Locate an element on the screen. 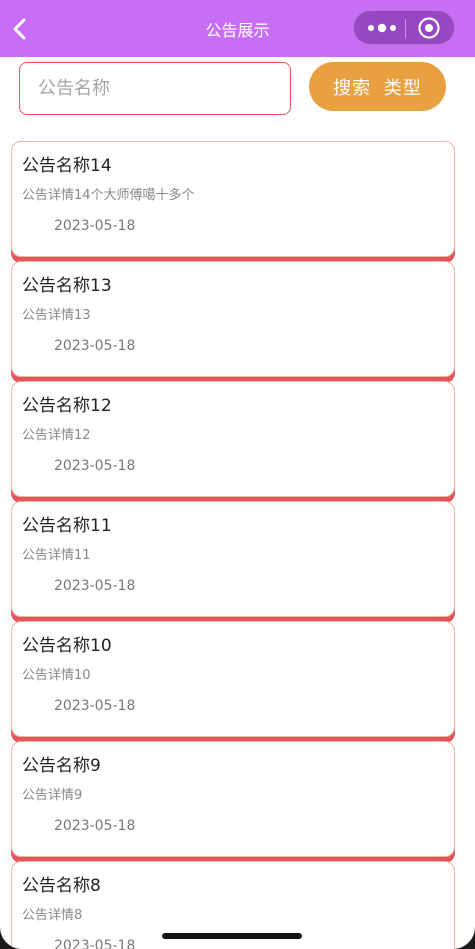  notice-card: 公告名称9 公告详情9 2023-05-18 is located at coordinates (233, 799).